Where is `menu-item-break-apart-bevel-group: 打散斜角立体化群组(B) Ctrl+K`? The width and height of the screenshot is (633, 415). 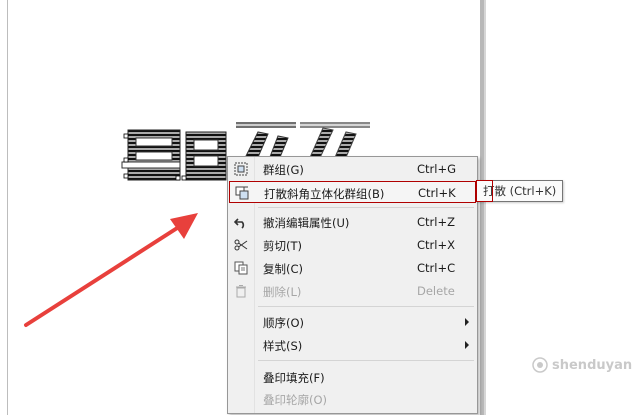
menu-item-break-apart-bevel-group: 打散斜角立体化群组(B) Ctrl+K is located at coordinates (352, 192).